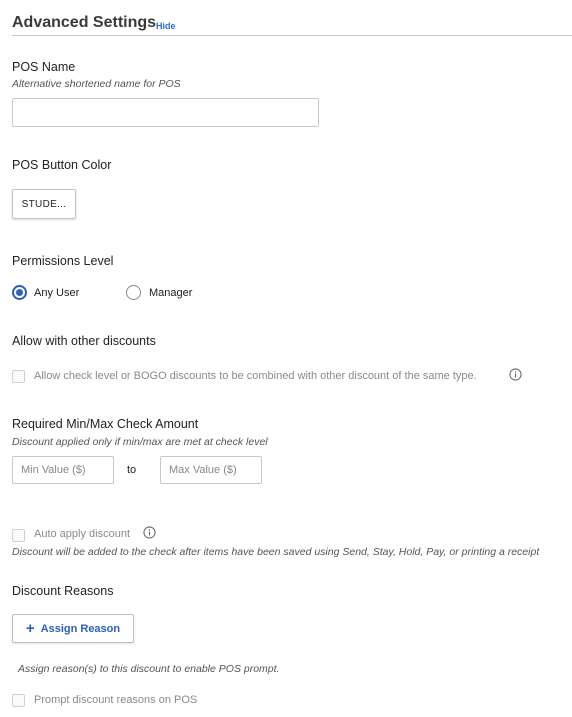 Image resolution: width=572 pixels, height=717 pixels. What do you see at coordinates (96, 84) in the screenshot?
I see `pos-name-help: Alternative shortened name for POS` at bounding box center [96, 84].